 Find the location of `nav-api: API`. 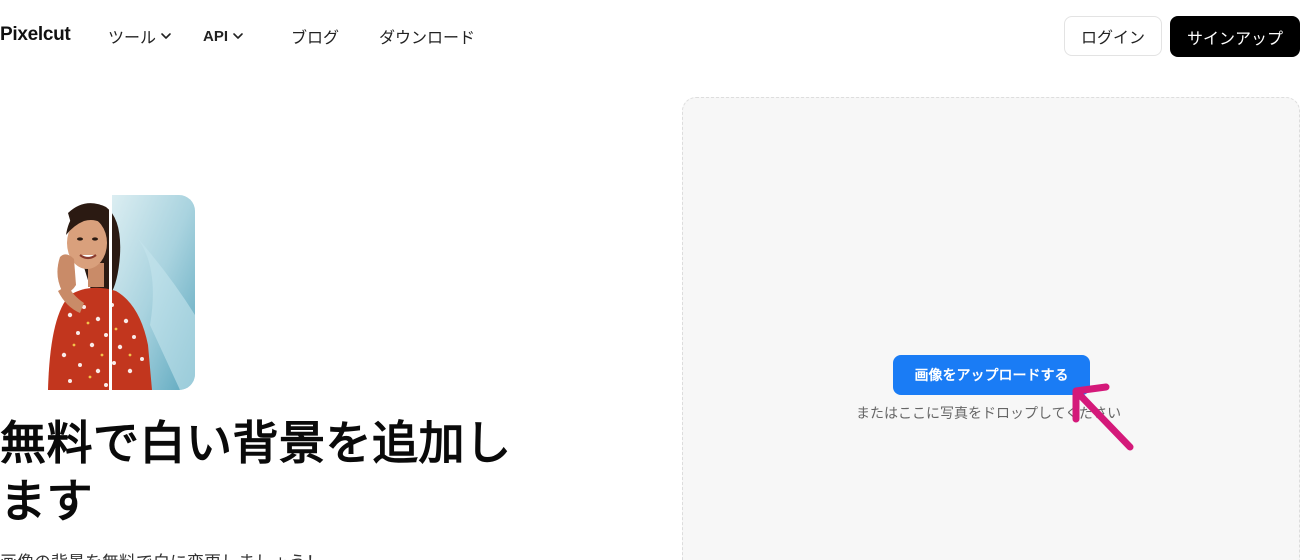

nav-api: API is located at coordinates (224, 36).